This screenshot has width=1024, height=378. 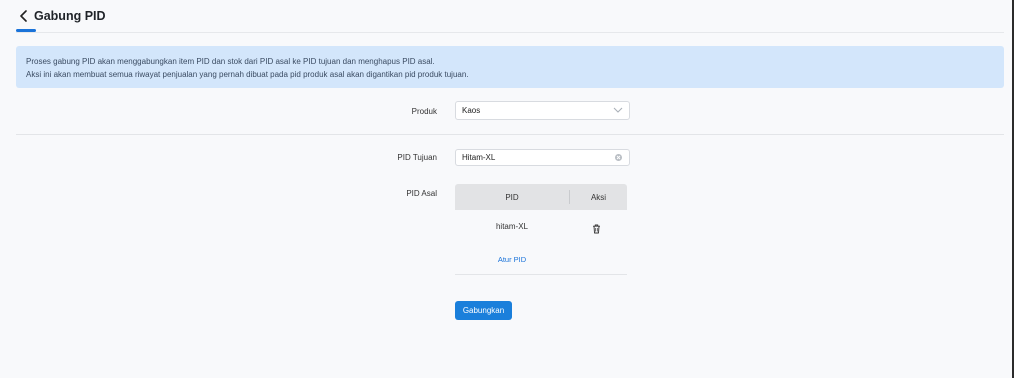 What do you see at coordinates (471, 110) in the screenshot?
I see `produk-select-value: Kaos` at bounding box center [471, 110].